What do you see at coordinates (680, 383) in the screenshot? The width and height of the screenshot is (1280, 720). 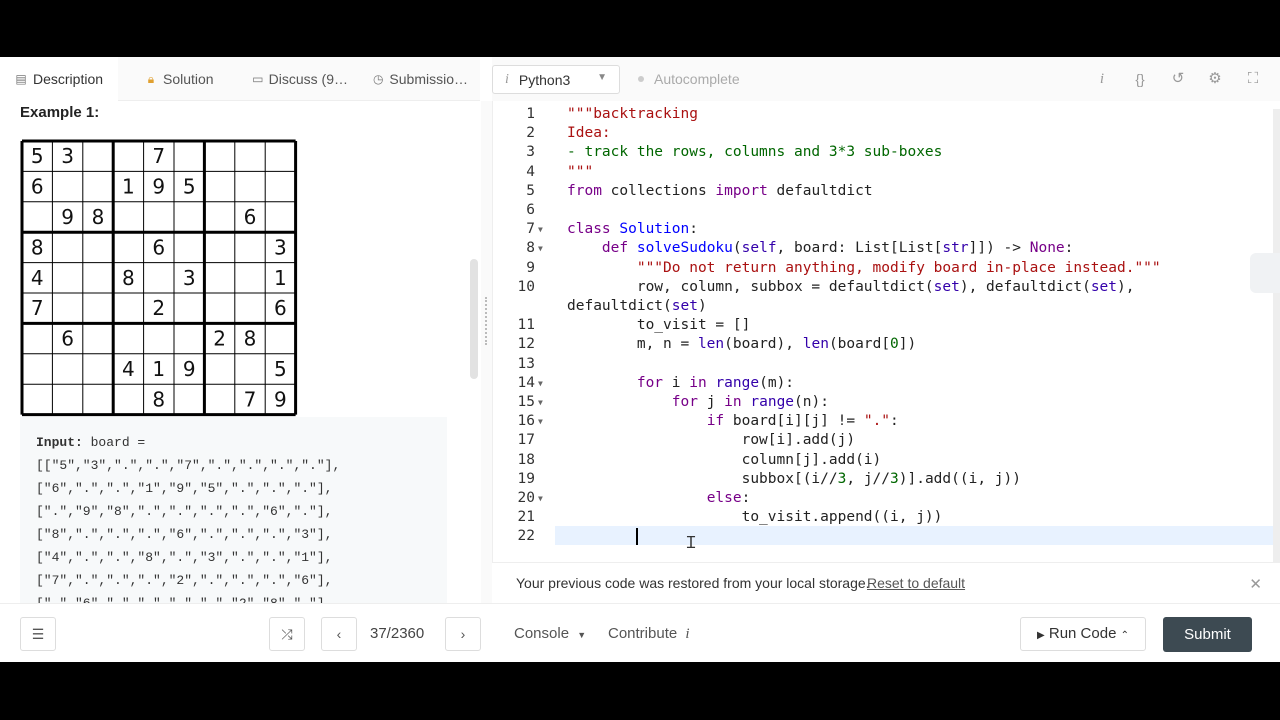 I see `code-line: for i in range(m):` at bounding box center [680, 383].